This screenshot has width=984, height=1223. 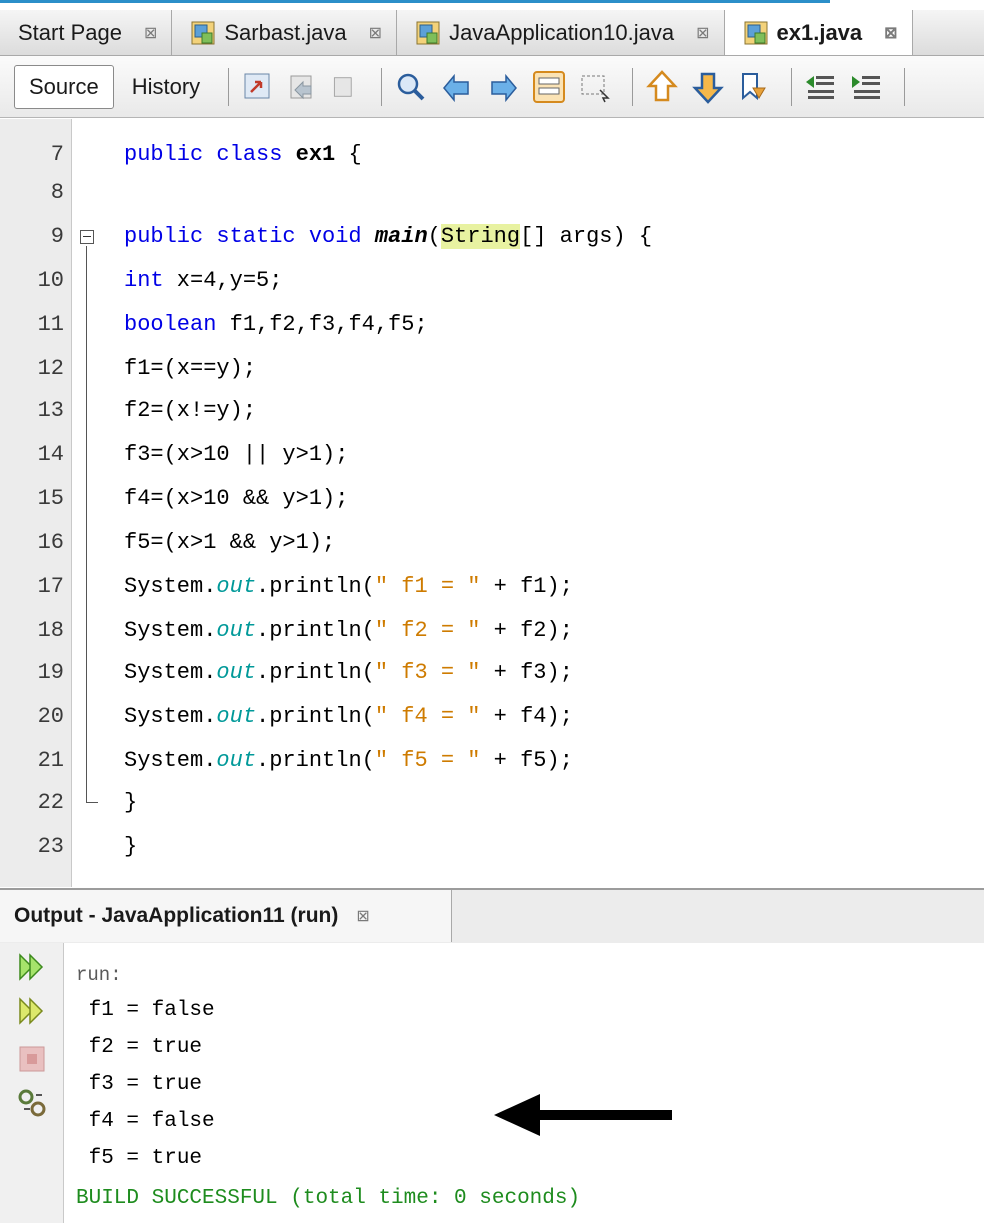 What do you see at coordinates (492, 499) in the screenshot?
I see `code-line: 15 f4=(x>10 && y>1);` at bounding box center [492, 499].